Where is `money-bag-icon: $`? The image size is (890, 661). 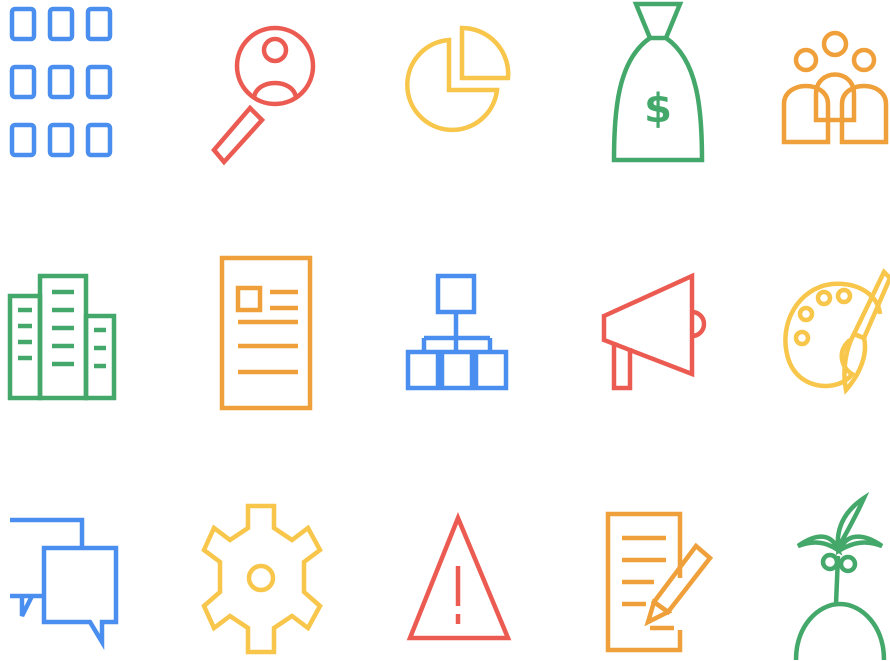
money-bag-icon: $ is located at coordinates (658, 82).